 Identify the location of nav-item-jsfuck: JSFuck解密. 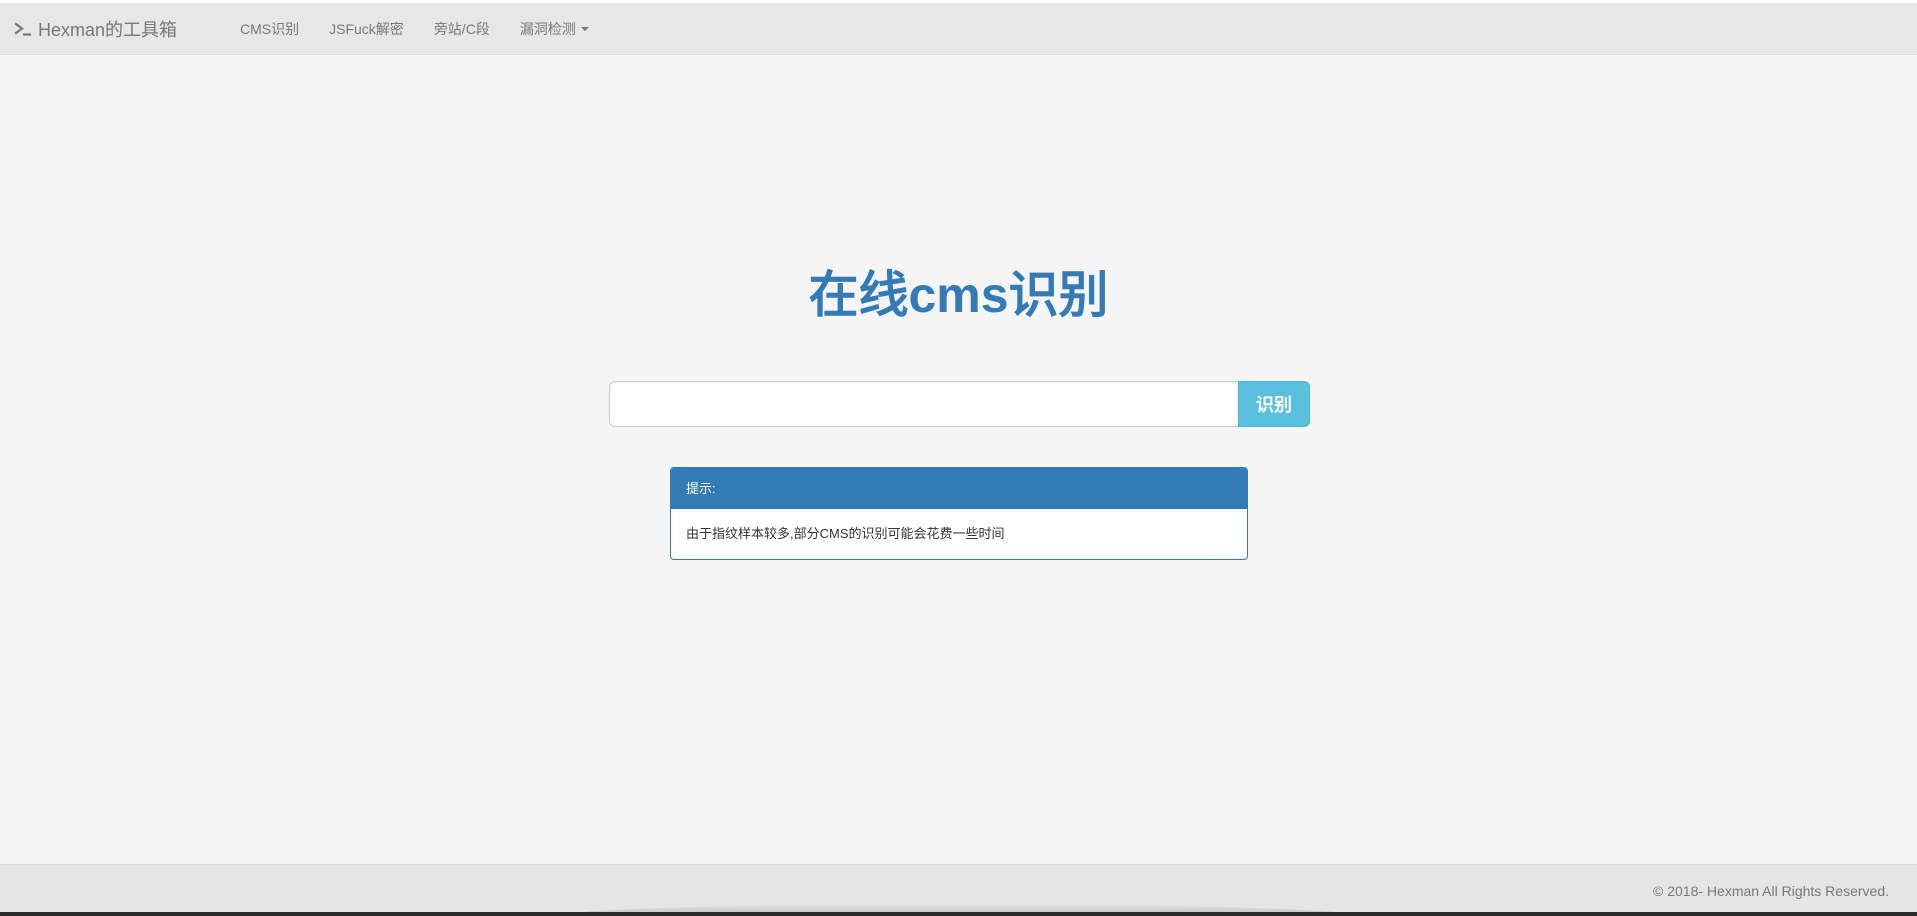
(366, 29).